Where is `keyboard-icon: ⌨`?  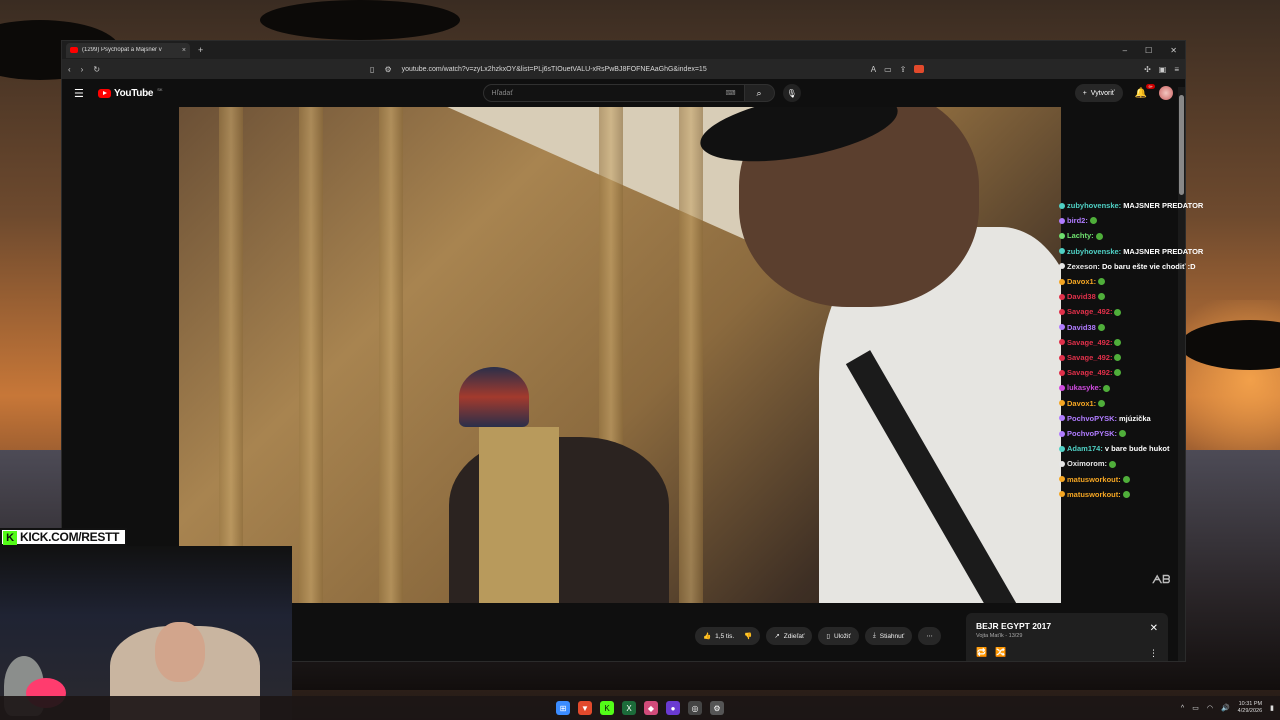 keyboard-icon: ⌨ is located at coordinates (730, 93).